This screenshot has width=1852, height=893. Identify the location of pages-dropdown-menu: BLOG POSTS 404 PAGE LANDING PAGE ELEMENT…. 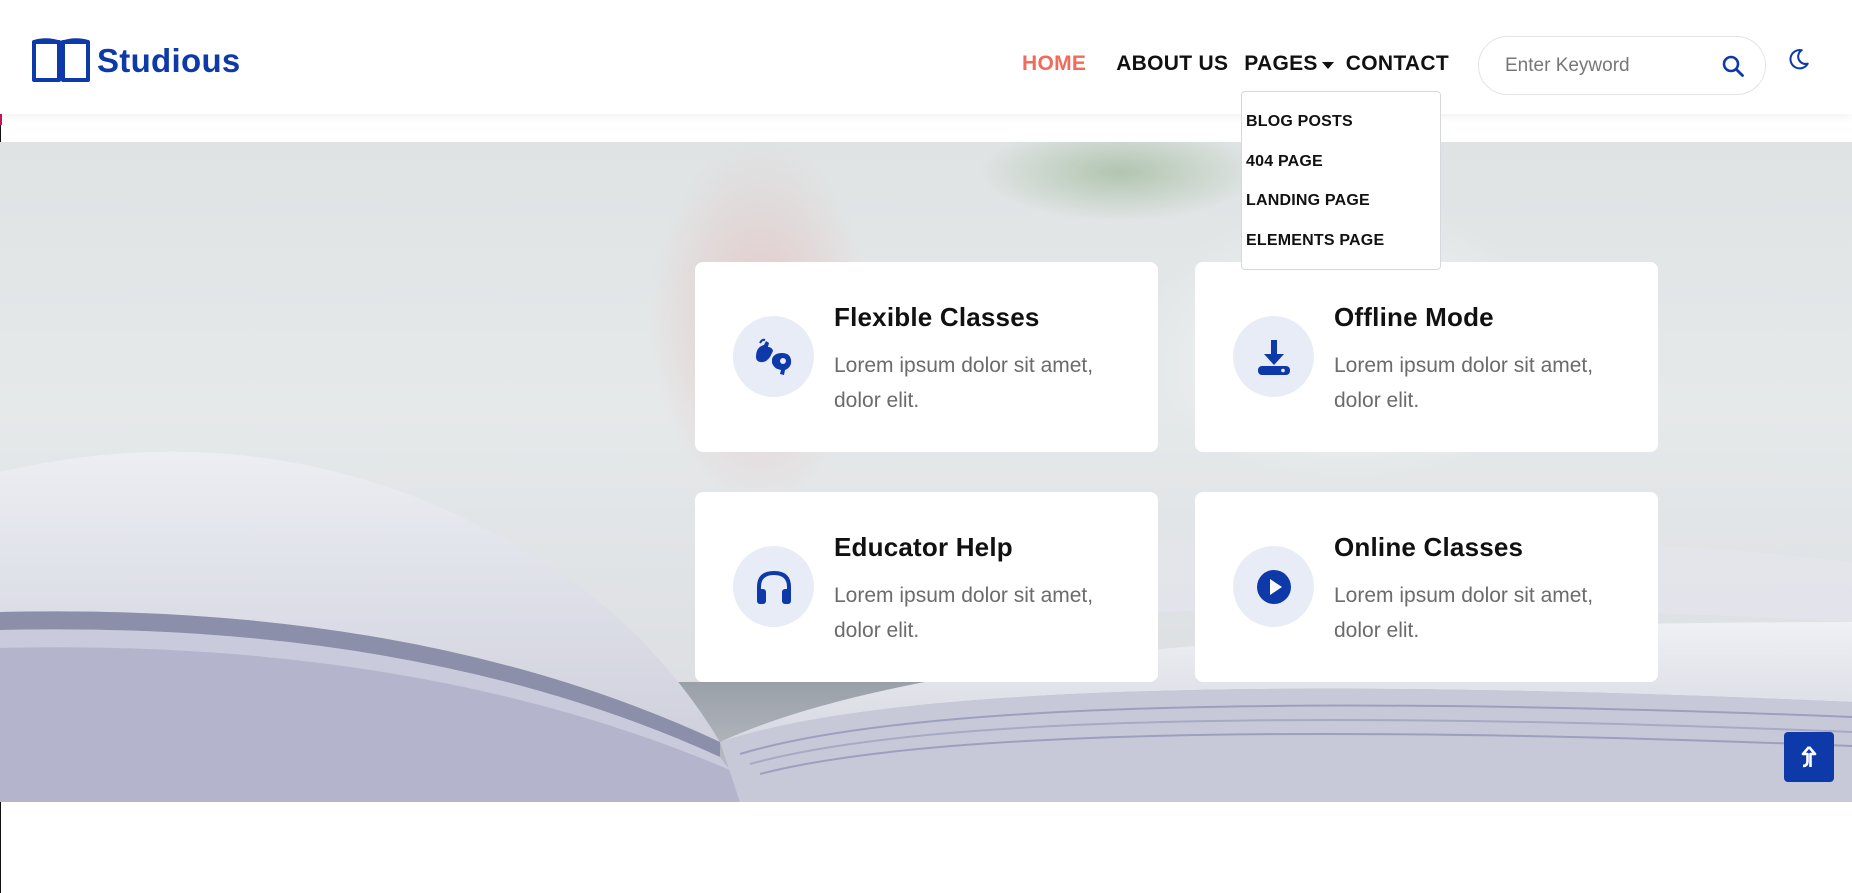
(1341, 180).